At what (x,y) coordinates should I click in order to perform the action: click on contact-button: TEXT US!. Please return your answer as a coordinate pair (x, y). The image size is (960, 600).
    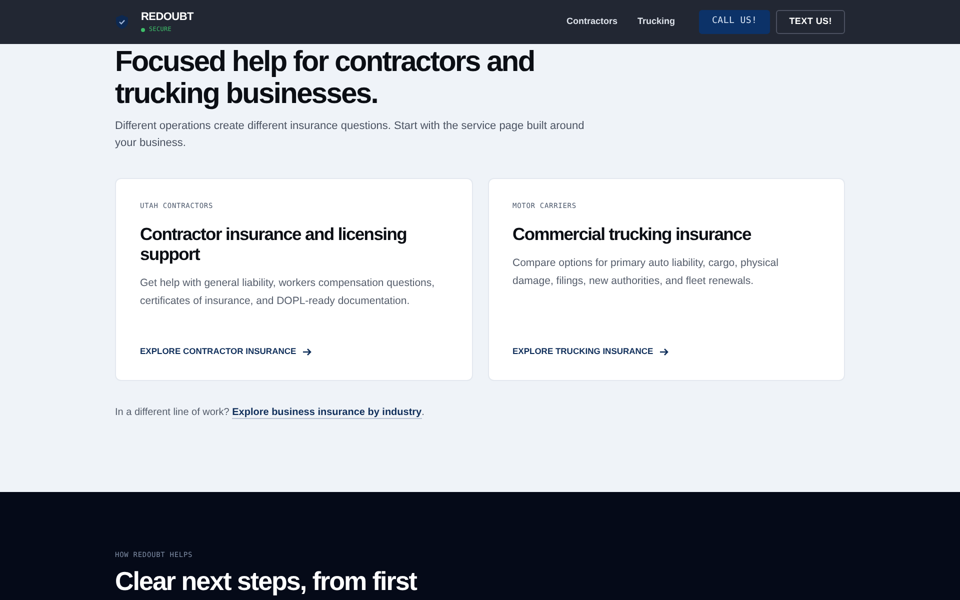
    Looking at the image, I should click on (810, 22).